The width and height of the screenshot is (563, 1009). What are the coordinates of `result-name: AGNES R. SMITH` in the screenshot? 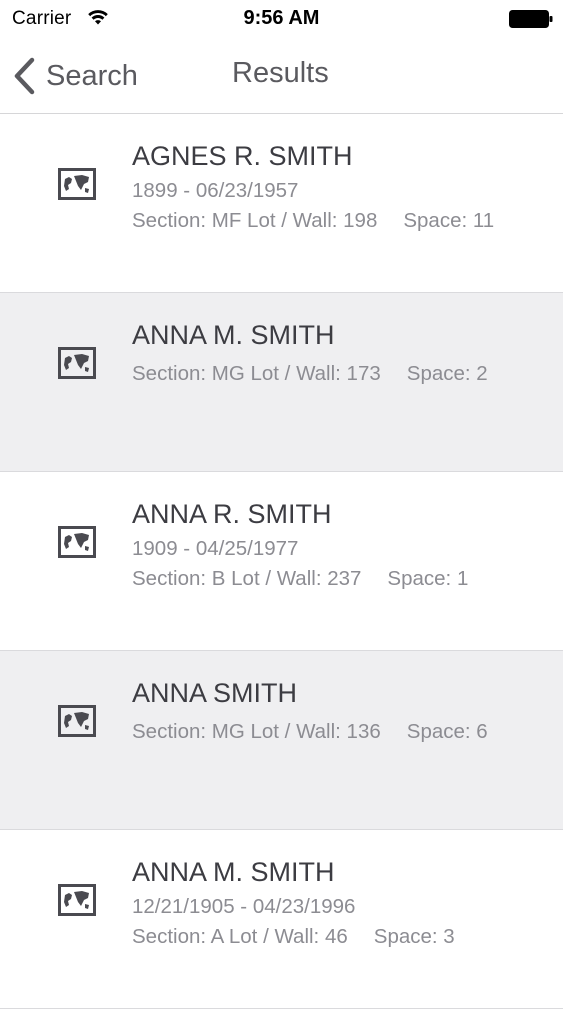 It's located at (242, 156).